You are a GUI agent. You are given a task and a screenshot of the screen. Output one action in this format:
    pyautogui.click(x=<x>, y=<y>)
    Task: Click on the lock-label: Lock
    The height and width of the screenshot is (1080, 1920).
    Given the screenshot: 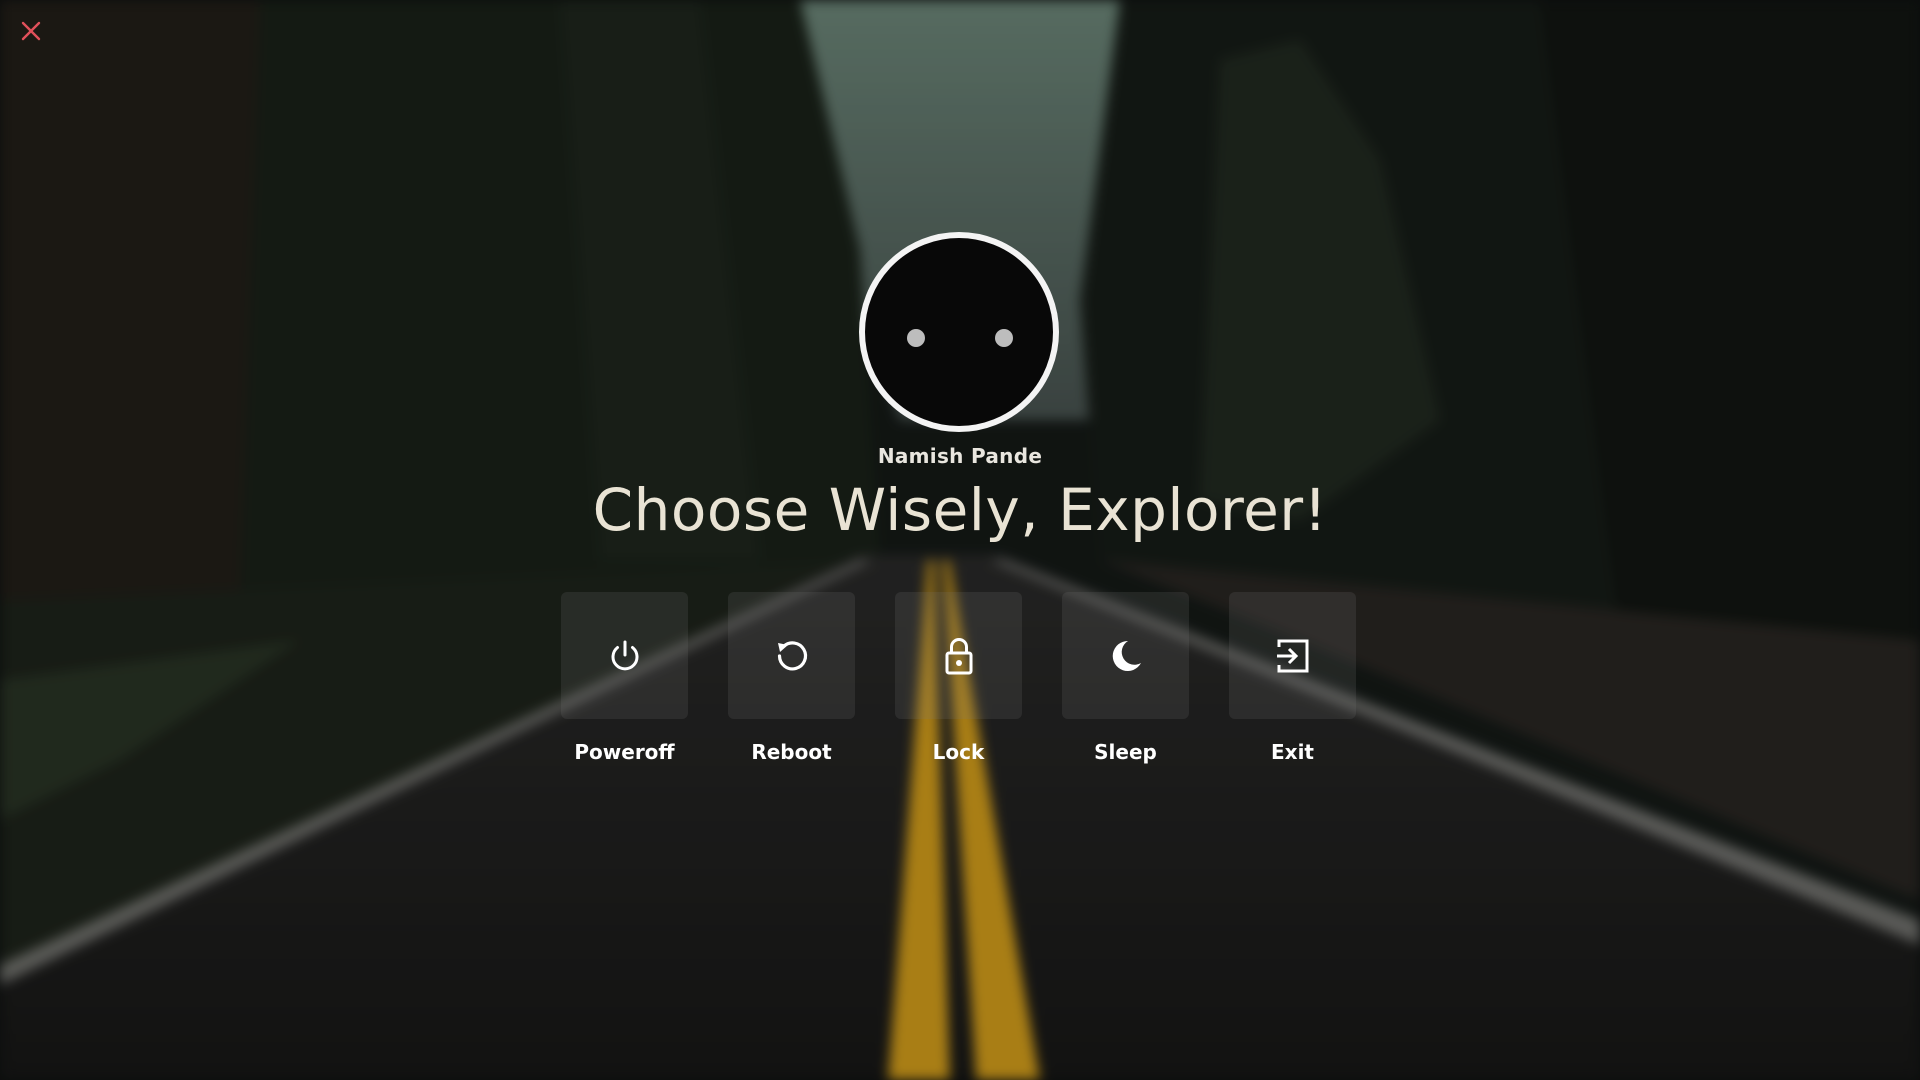 What is the action you would take?
    pyautogui.click(x=958, y=752)
    